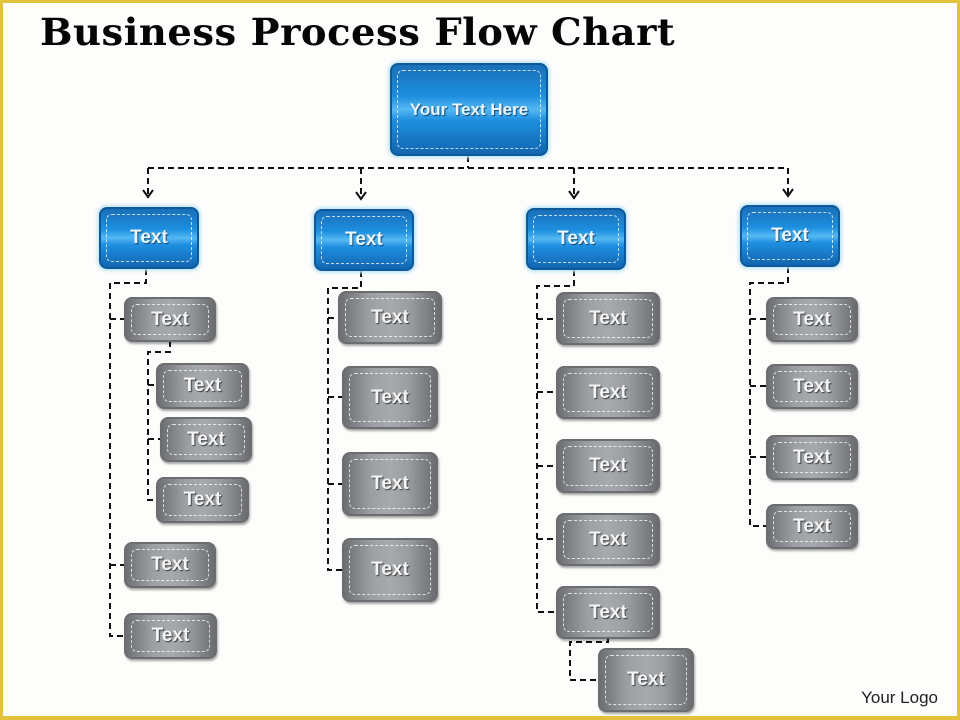  What do you see at coordinates (364, 240) in the screenshot?
I see `branch-node-2: Text` at bounding box center [364, 240].